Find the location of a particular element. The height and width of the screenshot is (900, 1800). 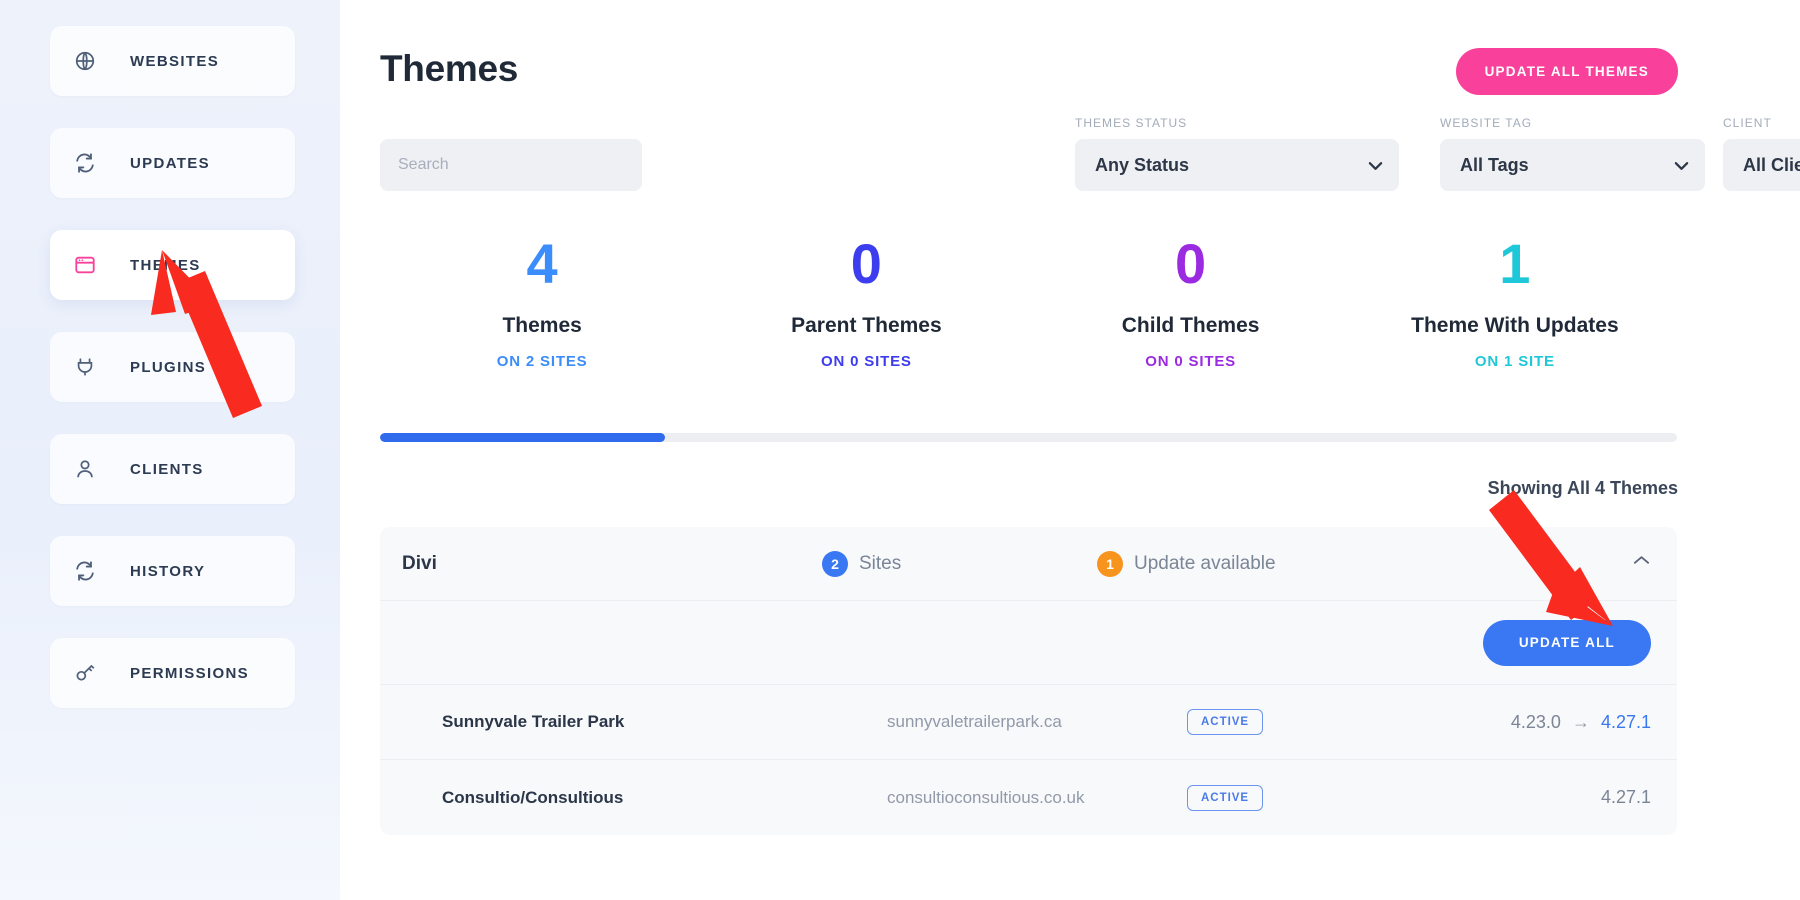

sidebar-item-label: HISTORY is located at coordinates (168, 571).